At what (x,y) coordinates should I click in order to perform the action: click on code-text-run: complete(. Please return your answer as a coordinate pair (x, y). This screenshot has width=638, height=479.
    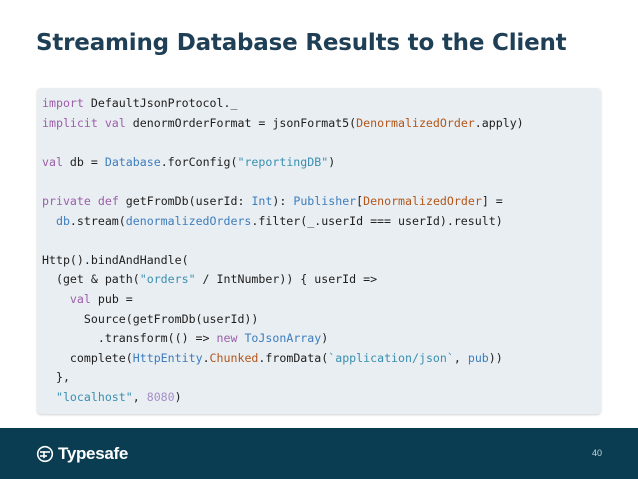
    Looking at the image, I should click on (87, 357).